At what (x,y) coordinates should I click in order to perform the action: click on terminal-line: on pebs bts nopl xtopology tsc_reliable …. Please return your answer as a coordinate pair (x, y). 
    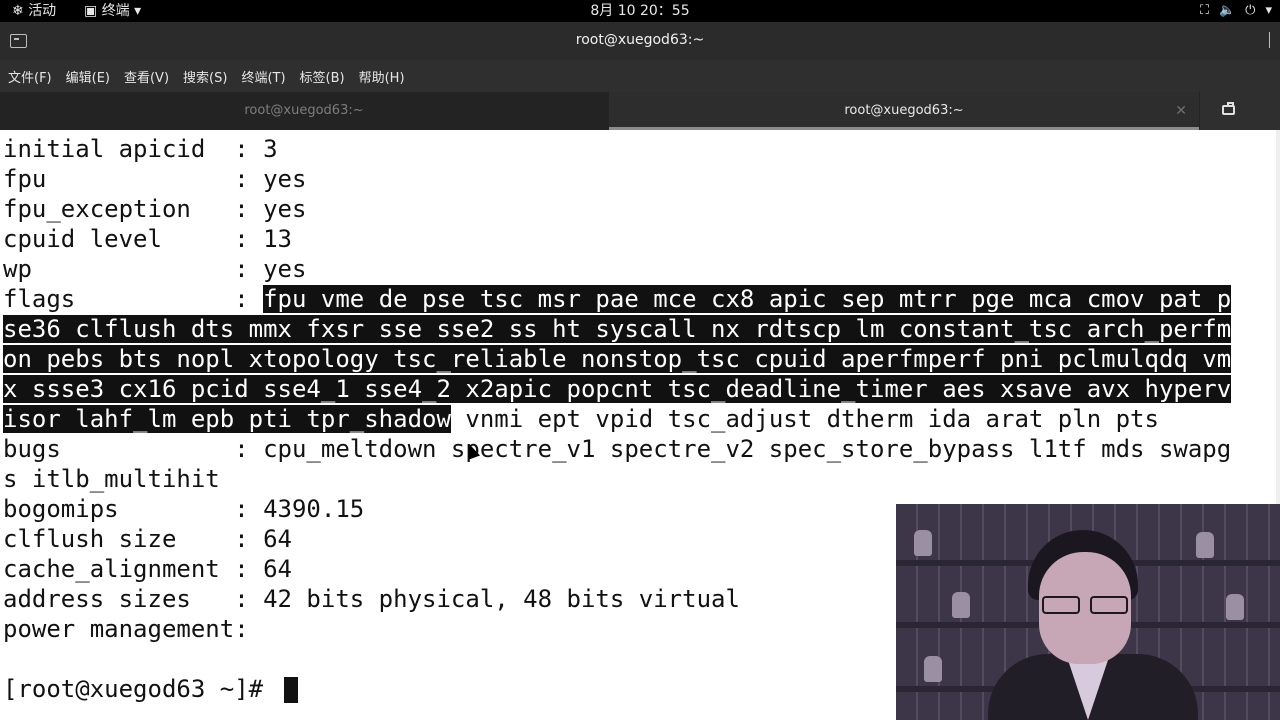
    Looking at the image, I should click on (617, 359).